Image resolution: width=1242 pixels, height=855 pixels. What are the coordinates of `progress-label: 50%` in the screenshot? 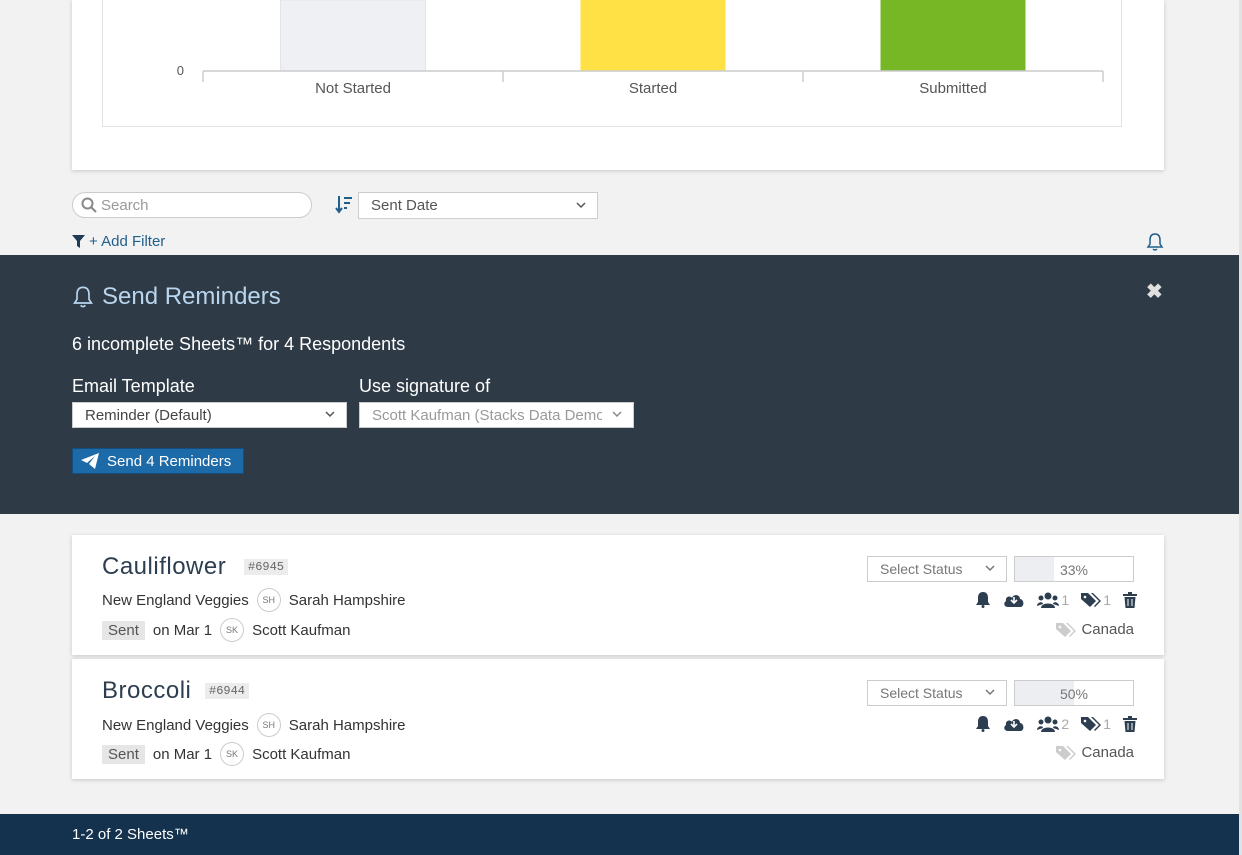 It's located at (1074, 694).